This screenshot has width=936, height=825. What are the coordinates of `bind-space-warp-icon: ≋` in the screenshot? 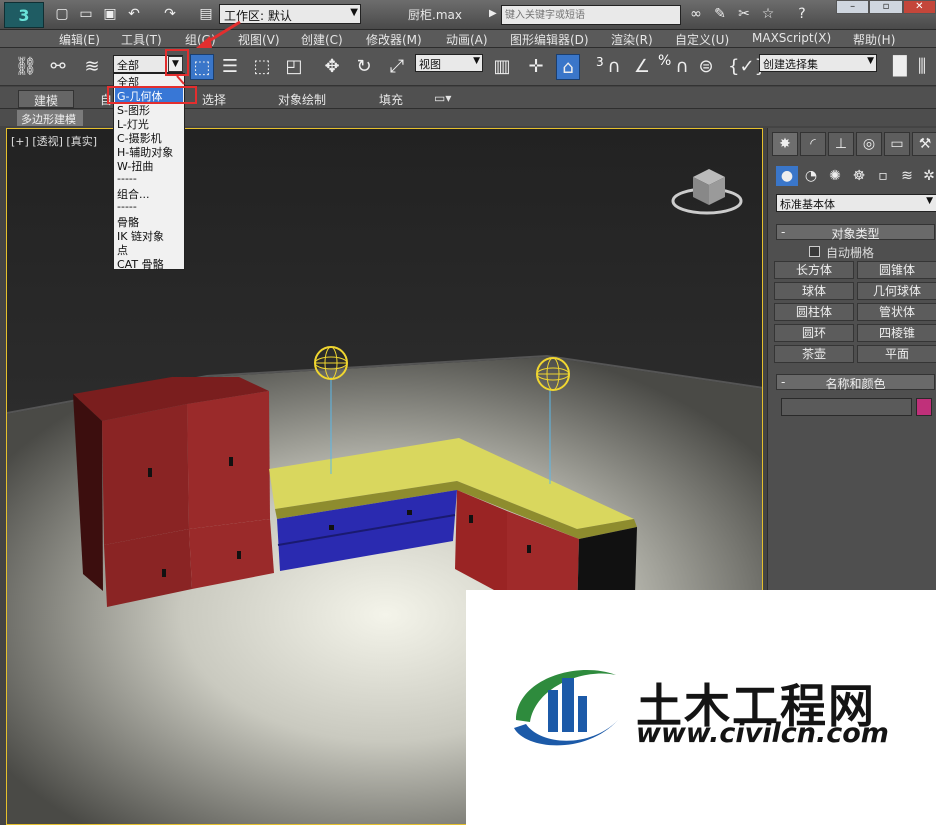 It's located at (92, 67).